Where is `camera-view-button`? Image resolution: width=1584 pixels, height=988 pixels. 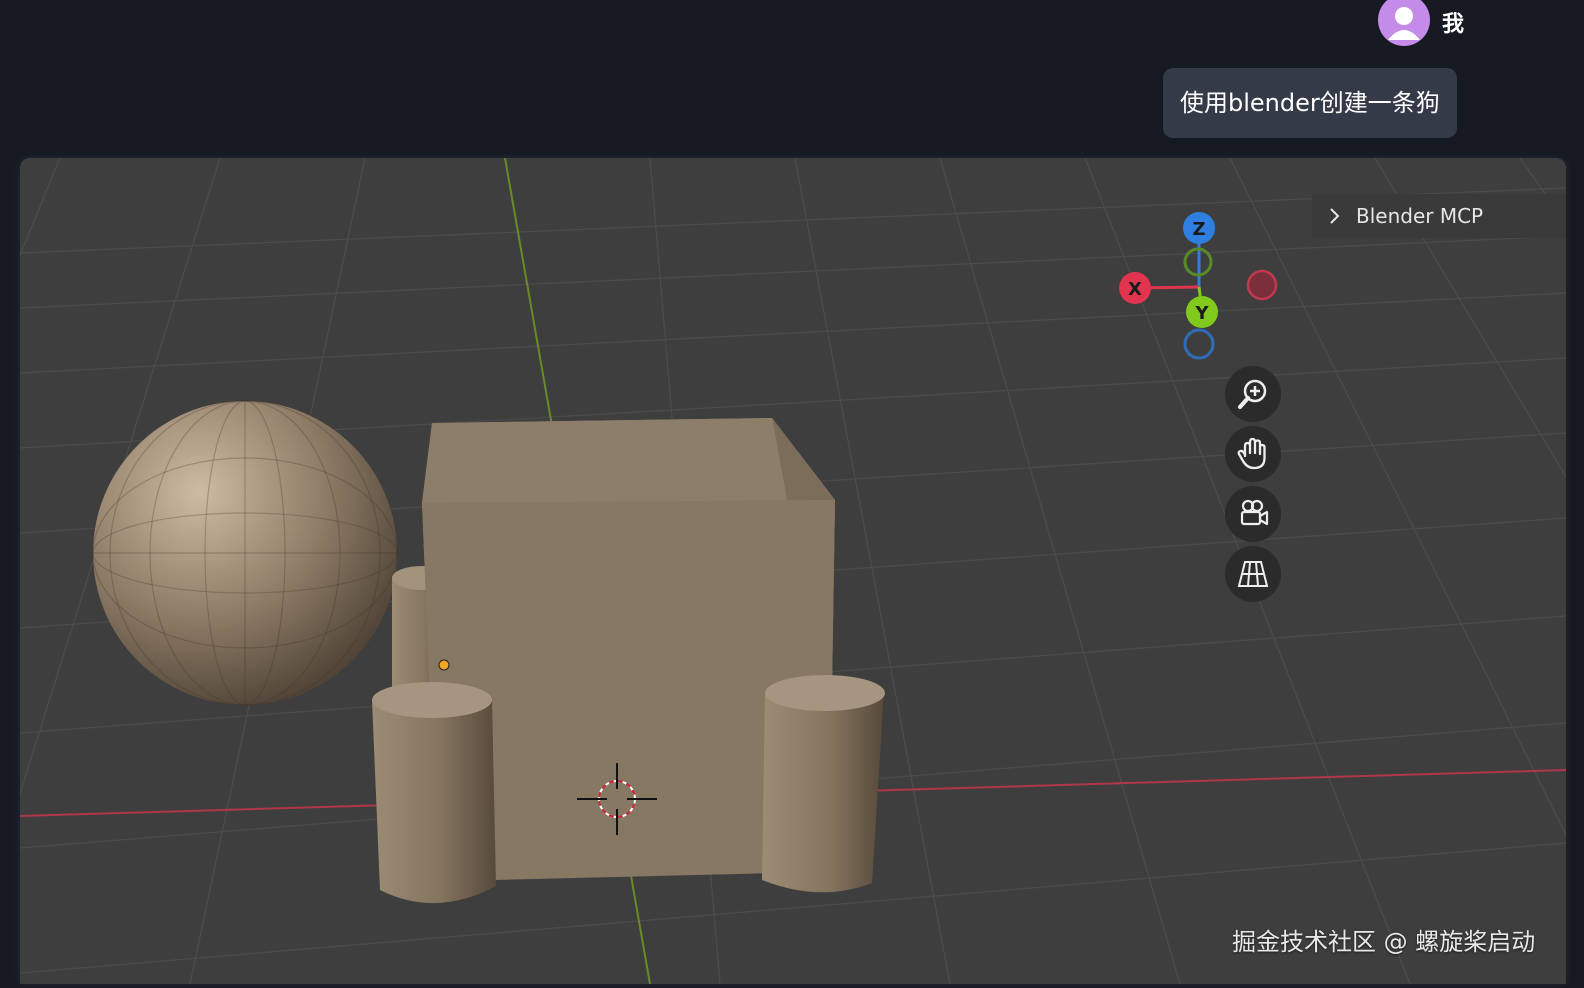
camera-view-button is located at coordinates (1253, 514).